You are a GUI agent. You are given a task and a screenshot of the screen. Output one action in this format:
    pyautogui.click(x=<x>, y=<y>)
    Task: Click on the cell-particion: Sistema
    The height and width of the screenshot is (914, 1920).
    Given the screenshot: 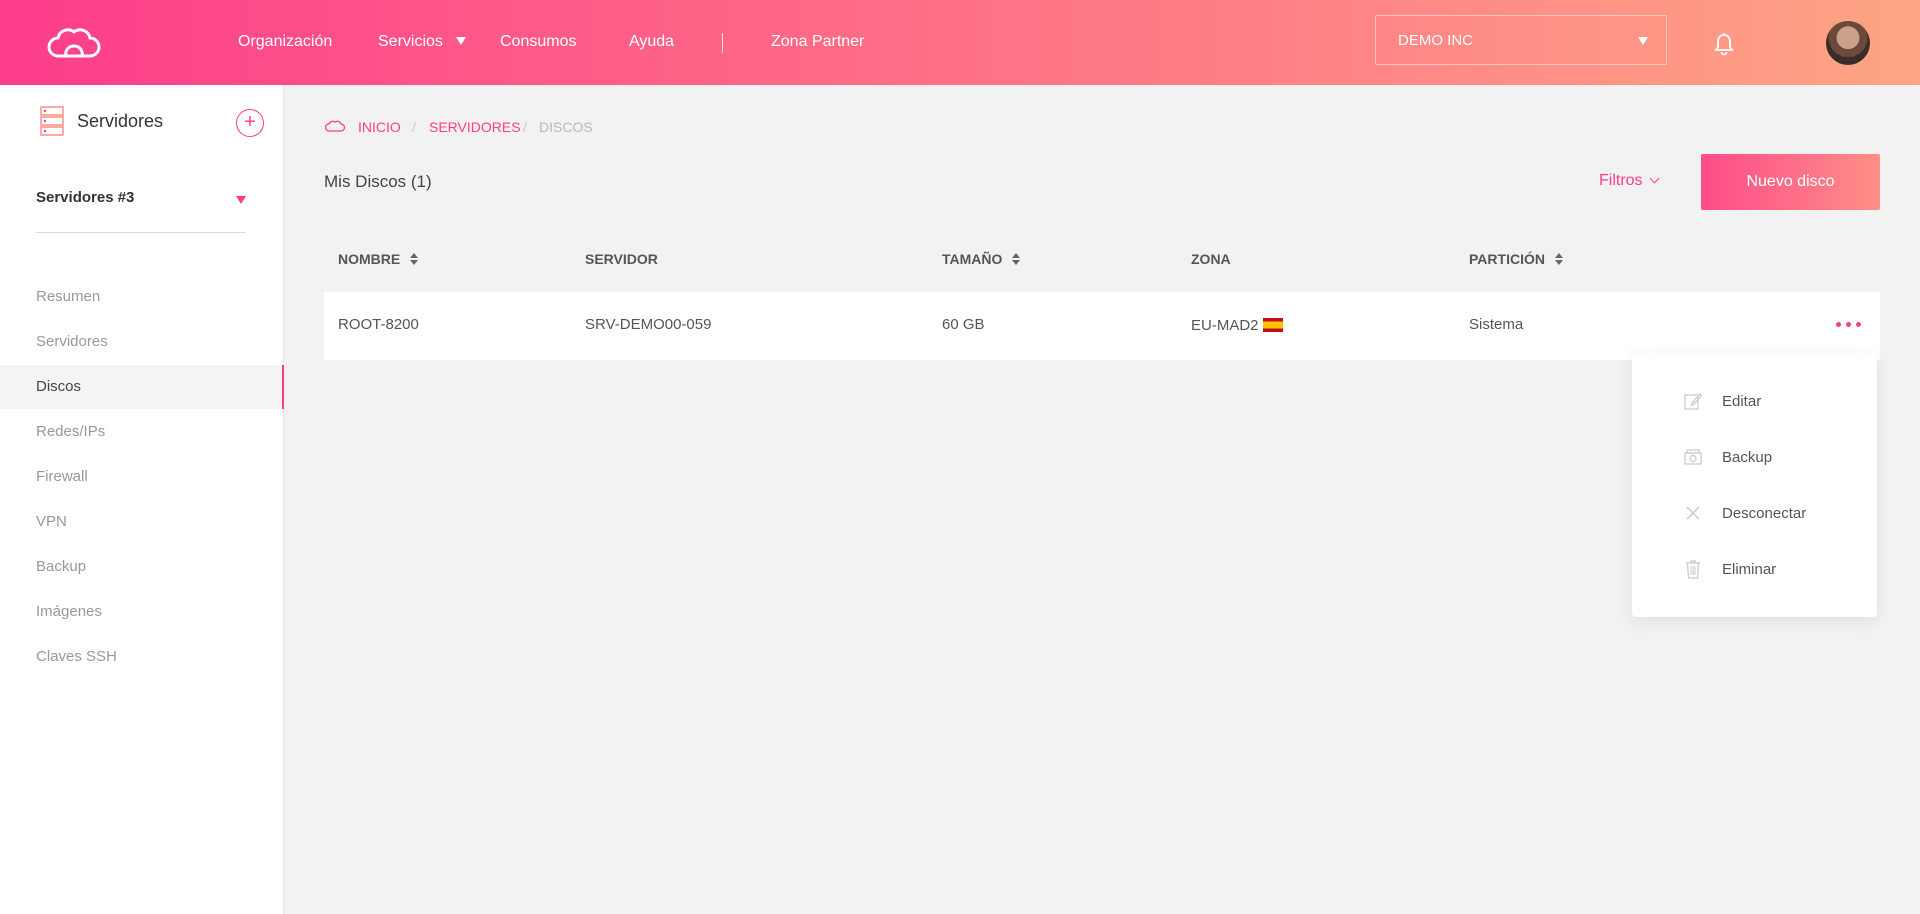 What is the action you would take?
    pyautogui.click(x=1496, y=324)
    